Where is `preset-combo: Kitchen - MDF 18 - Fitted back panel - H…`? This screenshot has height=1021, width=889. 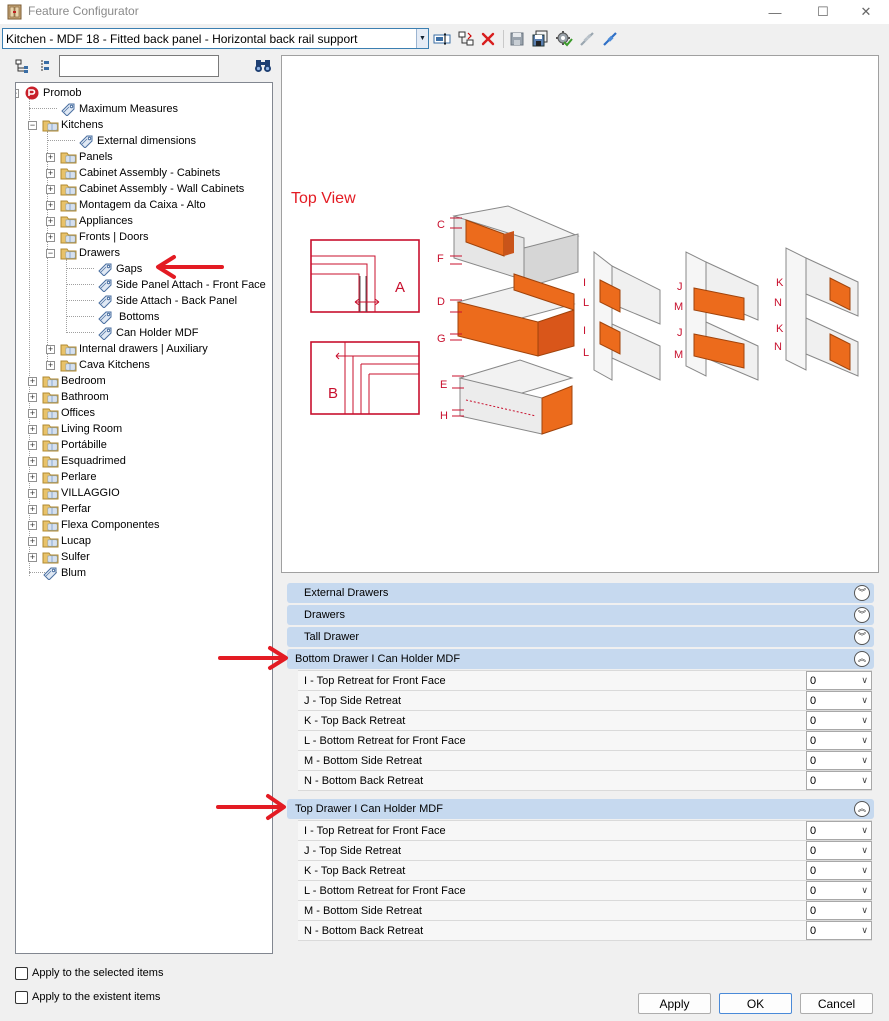
preset-combo: Kitchen - MDF 18 - Fitted back panel - H… is located at coordinates (215, 38).